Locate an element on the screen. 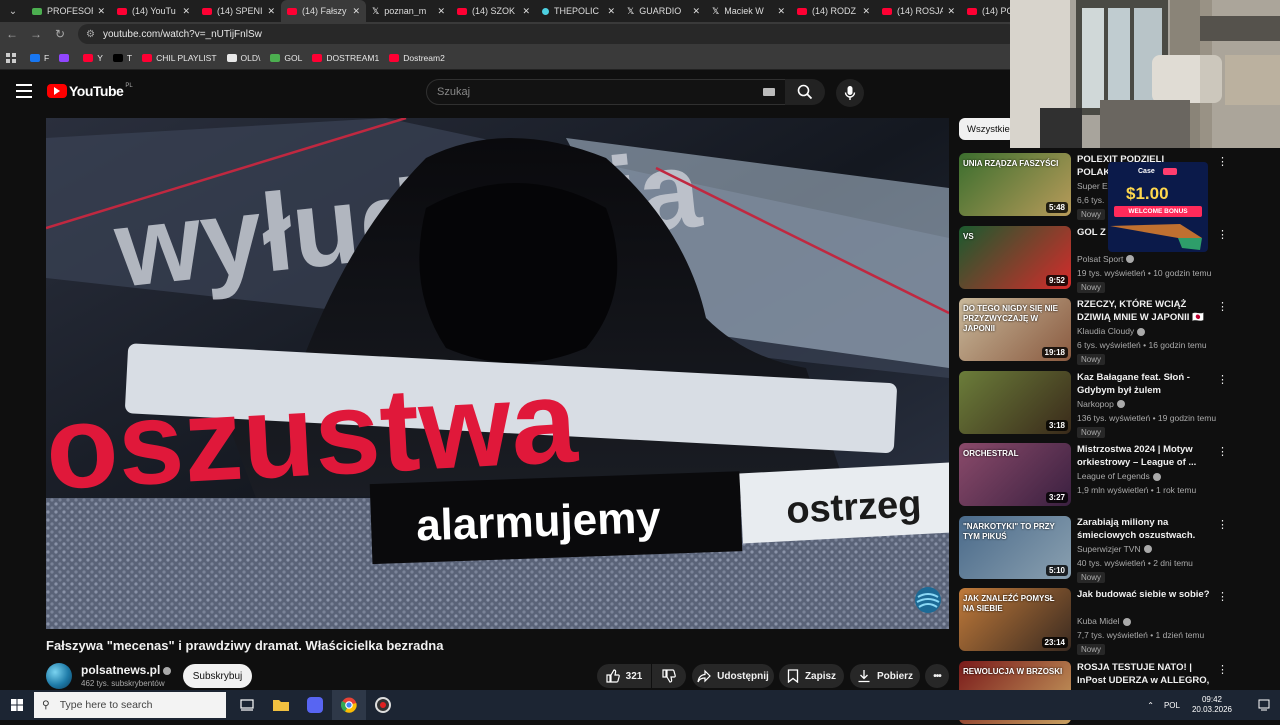 This screenshot has height=725, width=1280. url-bar: ⚙ youtube.com/watch?v=_nUTijFnlSw is located at coordinates (548, 34).